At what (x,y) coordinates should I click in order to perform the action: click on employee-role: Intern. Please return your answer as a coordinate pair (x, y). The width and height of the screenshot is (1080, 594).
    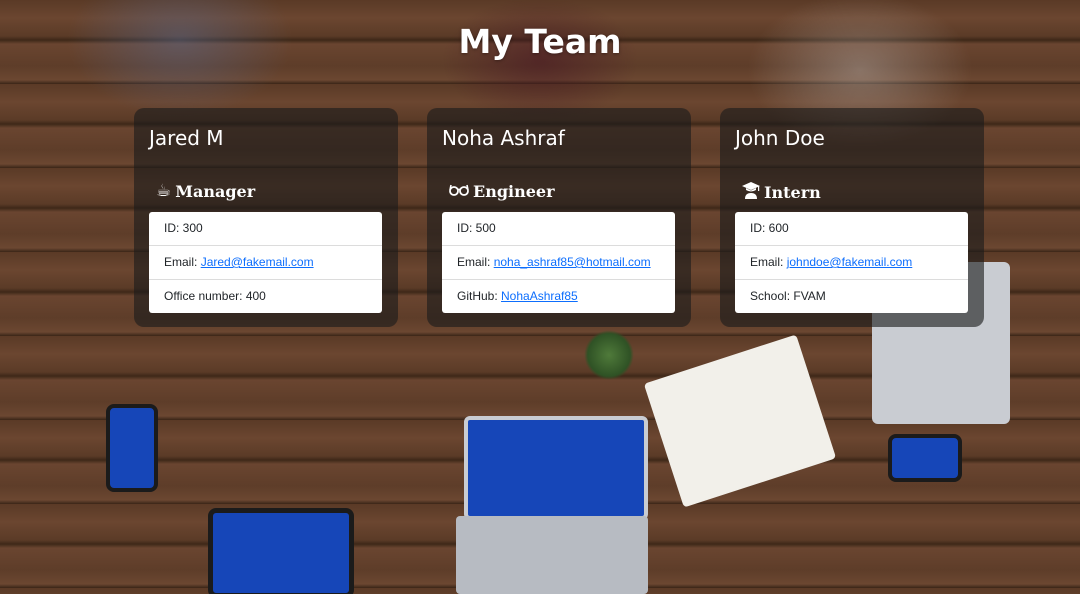
    Looking at the image, I should click on (781, 192).